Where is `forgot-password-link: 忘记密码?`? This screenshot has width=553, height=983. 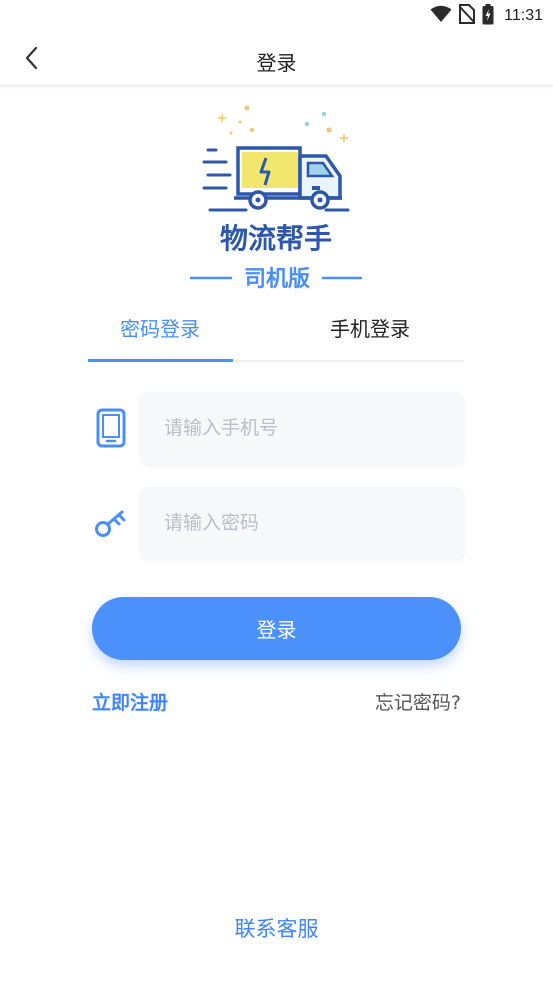 forgot-password-link: 忘记密码? is located at coordinates (418, 701).